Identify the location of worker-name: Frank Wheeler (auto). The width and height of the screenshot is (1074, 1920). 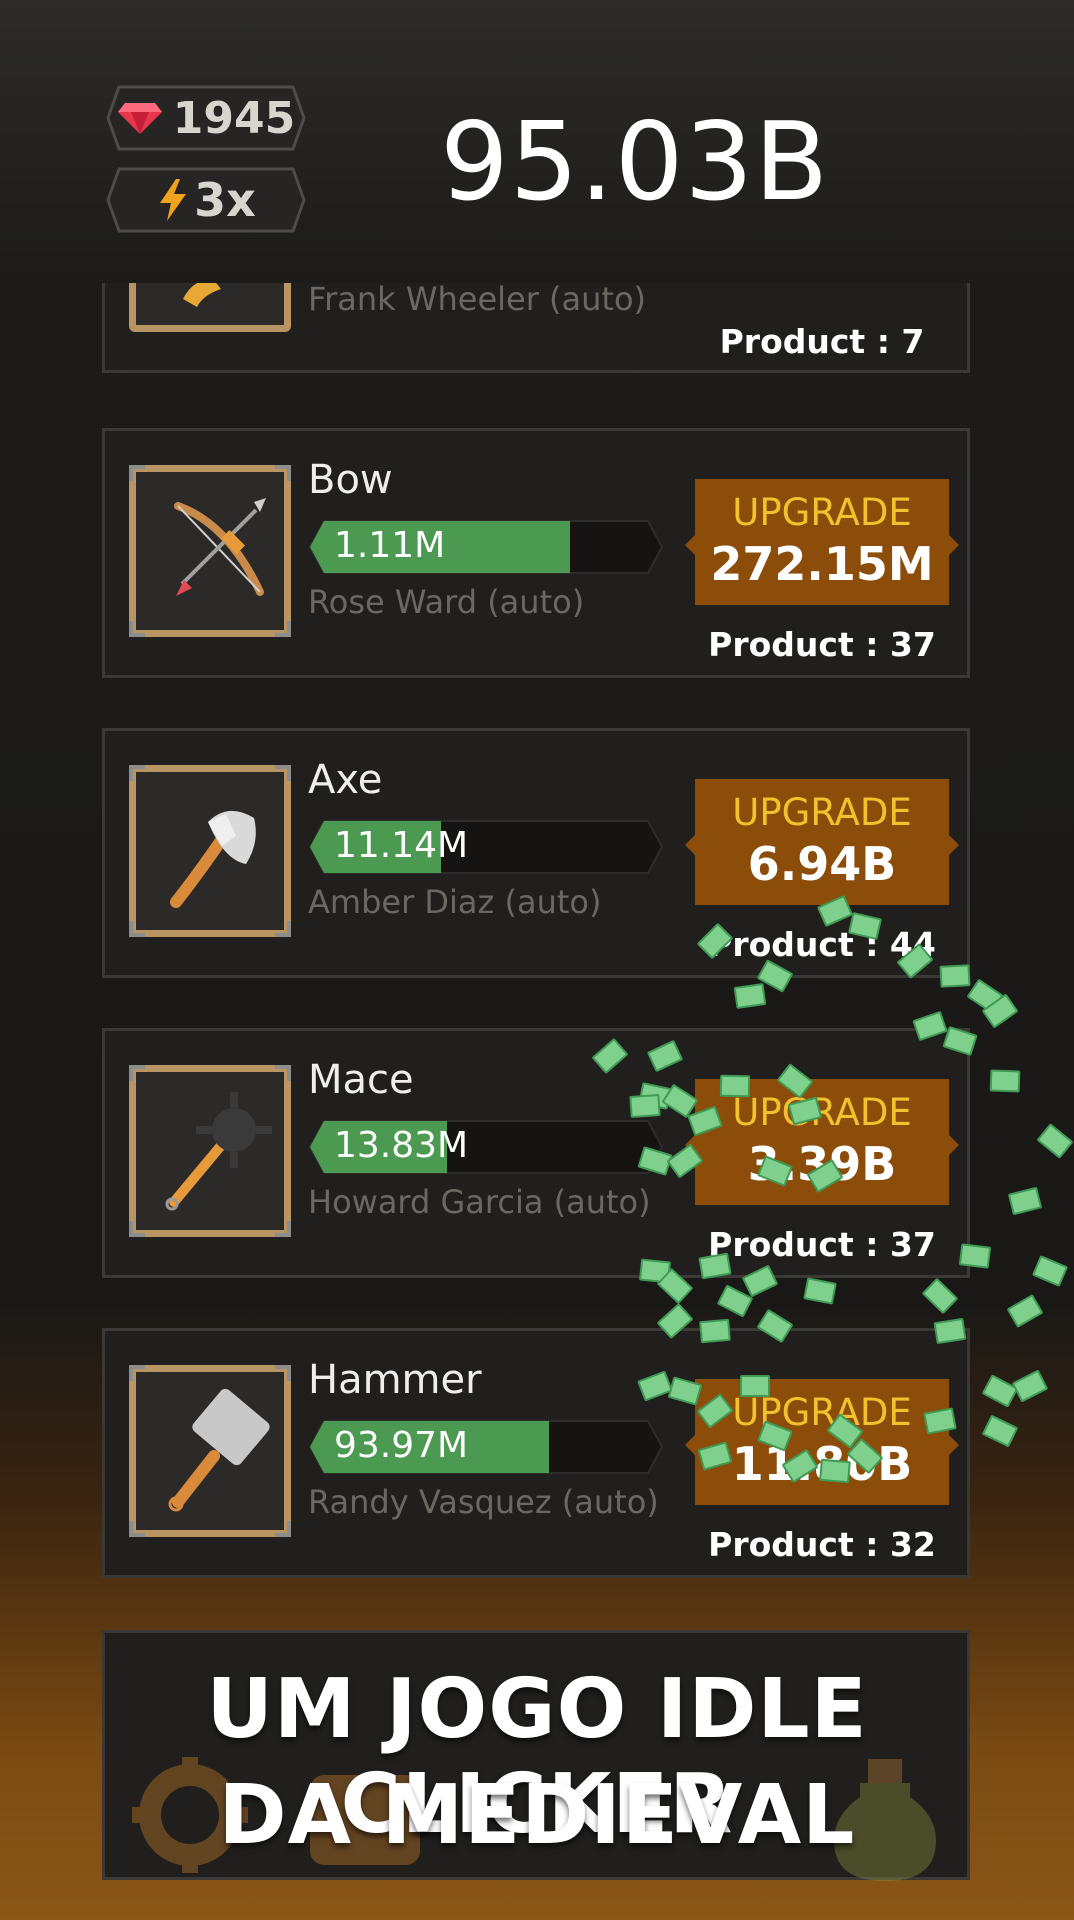
(477, 300).